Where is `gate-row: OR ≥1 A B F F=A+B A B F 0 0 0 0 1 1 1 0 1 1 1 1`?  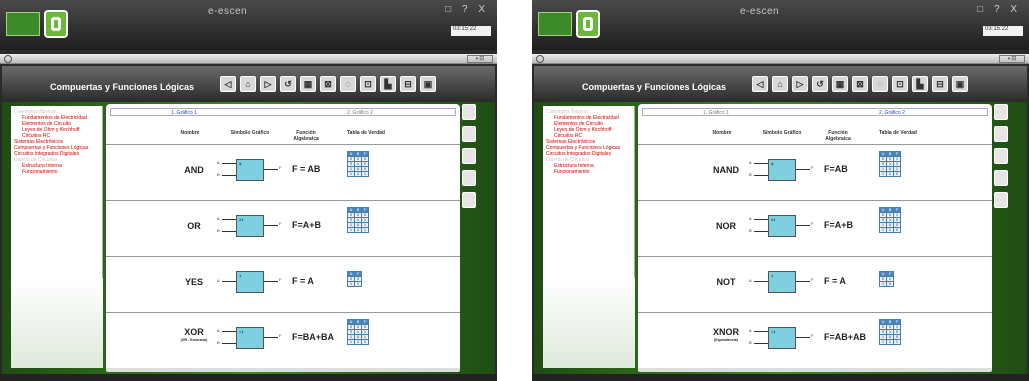 gate-row: OR ≥1 A B F F=A+B A B F 0 0 0 0 1 1 1 0 1 1 1 1 is located at coordinates (283, 227).